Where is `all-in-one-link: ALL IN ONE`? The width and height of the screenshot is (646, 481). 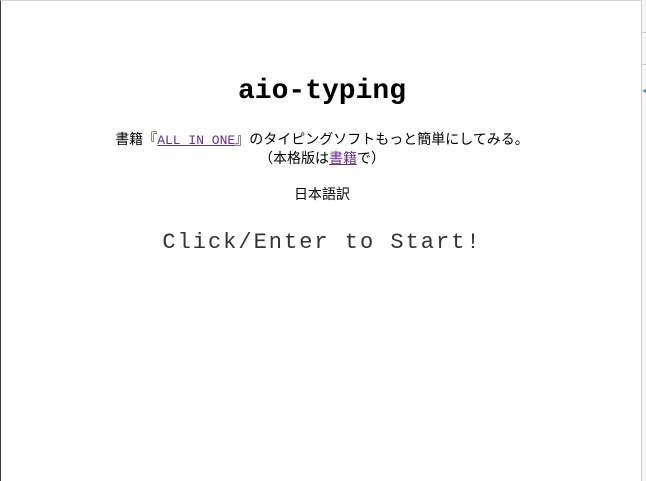
all-in-one-link: ALL IN ONE is located at coordinates (196, 140).